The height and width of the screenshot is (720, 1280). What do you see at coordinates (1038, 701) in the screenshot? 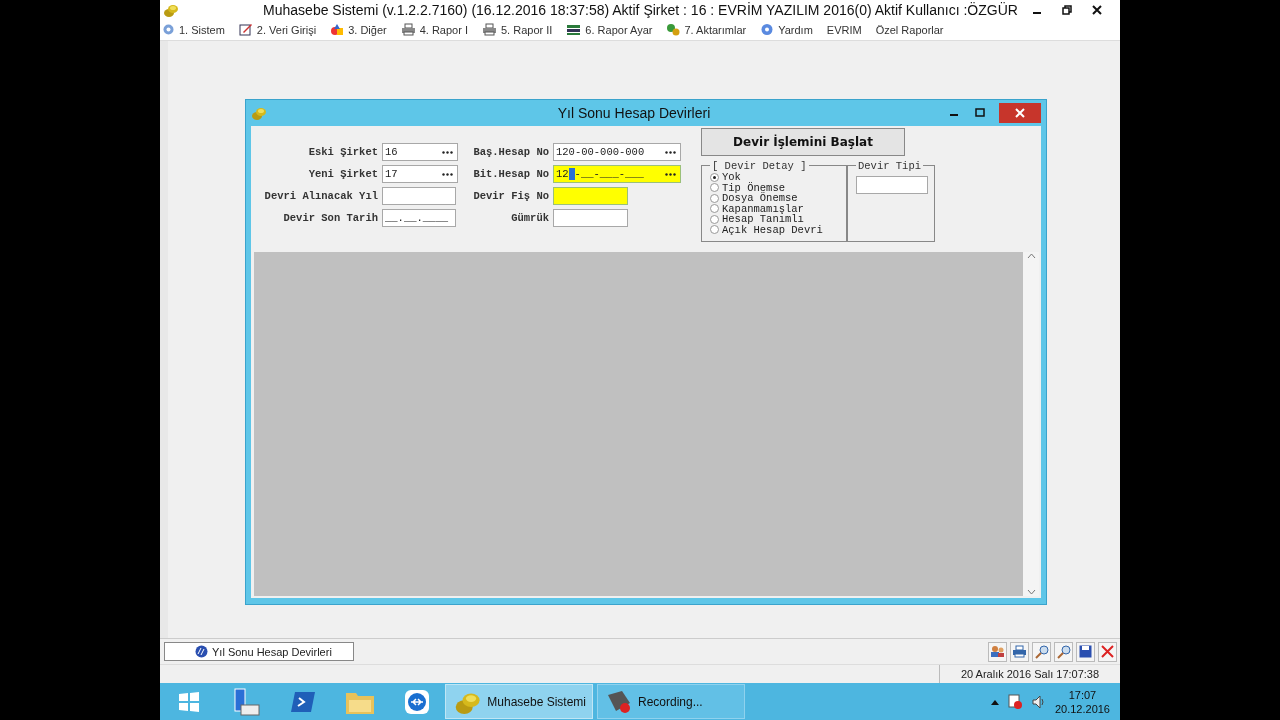
I see `speaker-icon` at bounding box center [1038, 701].